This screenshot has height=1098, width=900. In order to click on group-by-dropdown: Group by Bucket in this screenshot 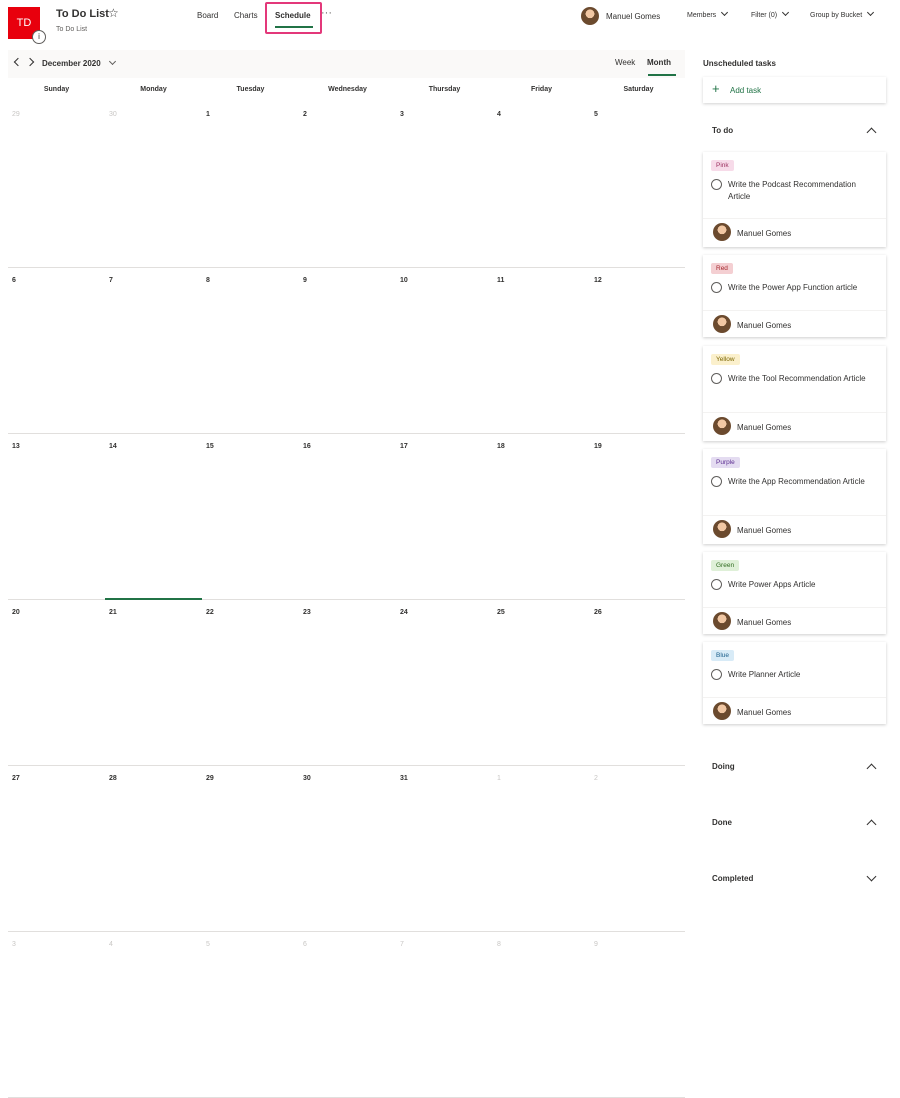, I will do `click(842, 13)`.